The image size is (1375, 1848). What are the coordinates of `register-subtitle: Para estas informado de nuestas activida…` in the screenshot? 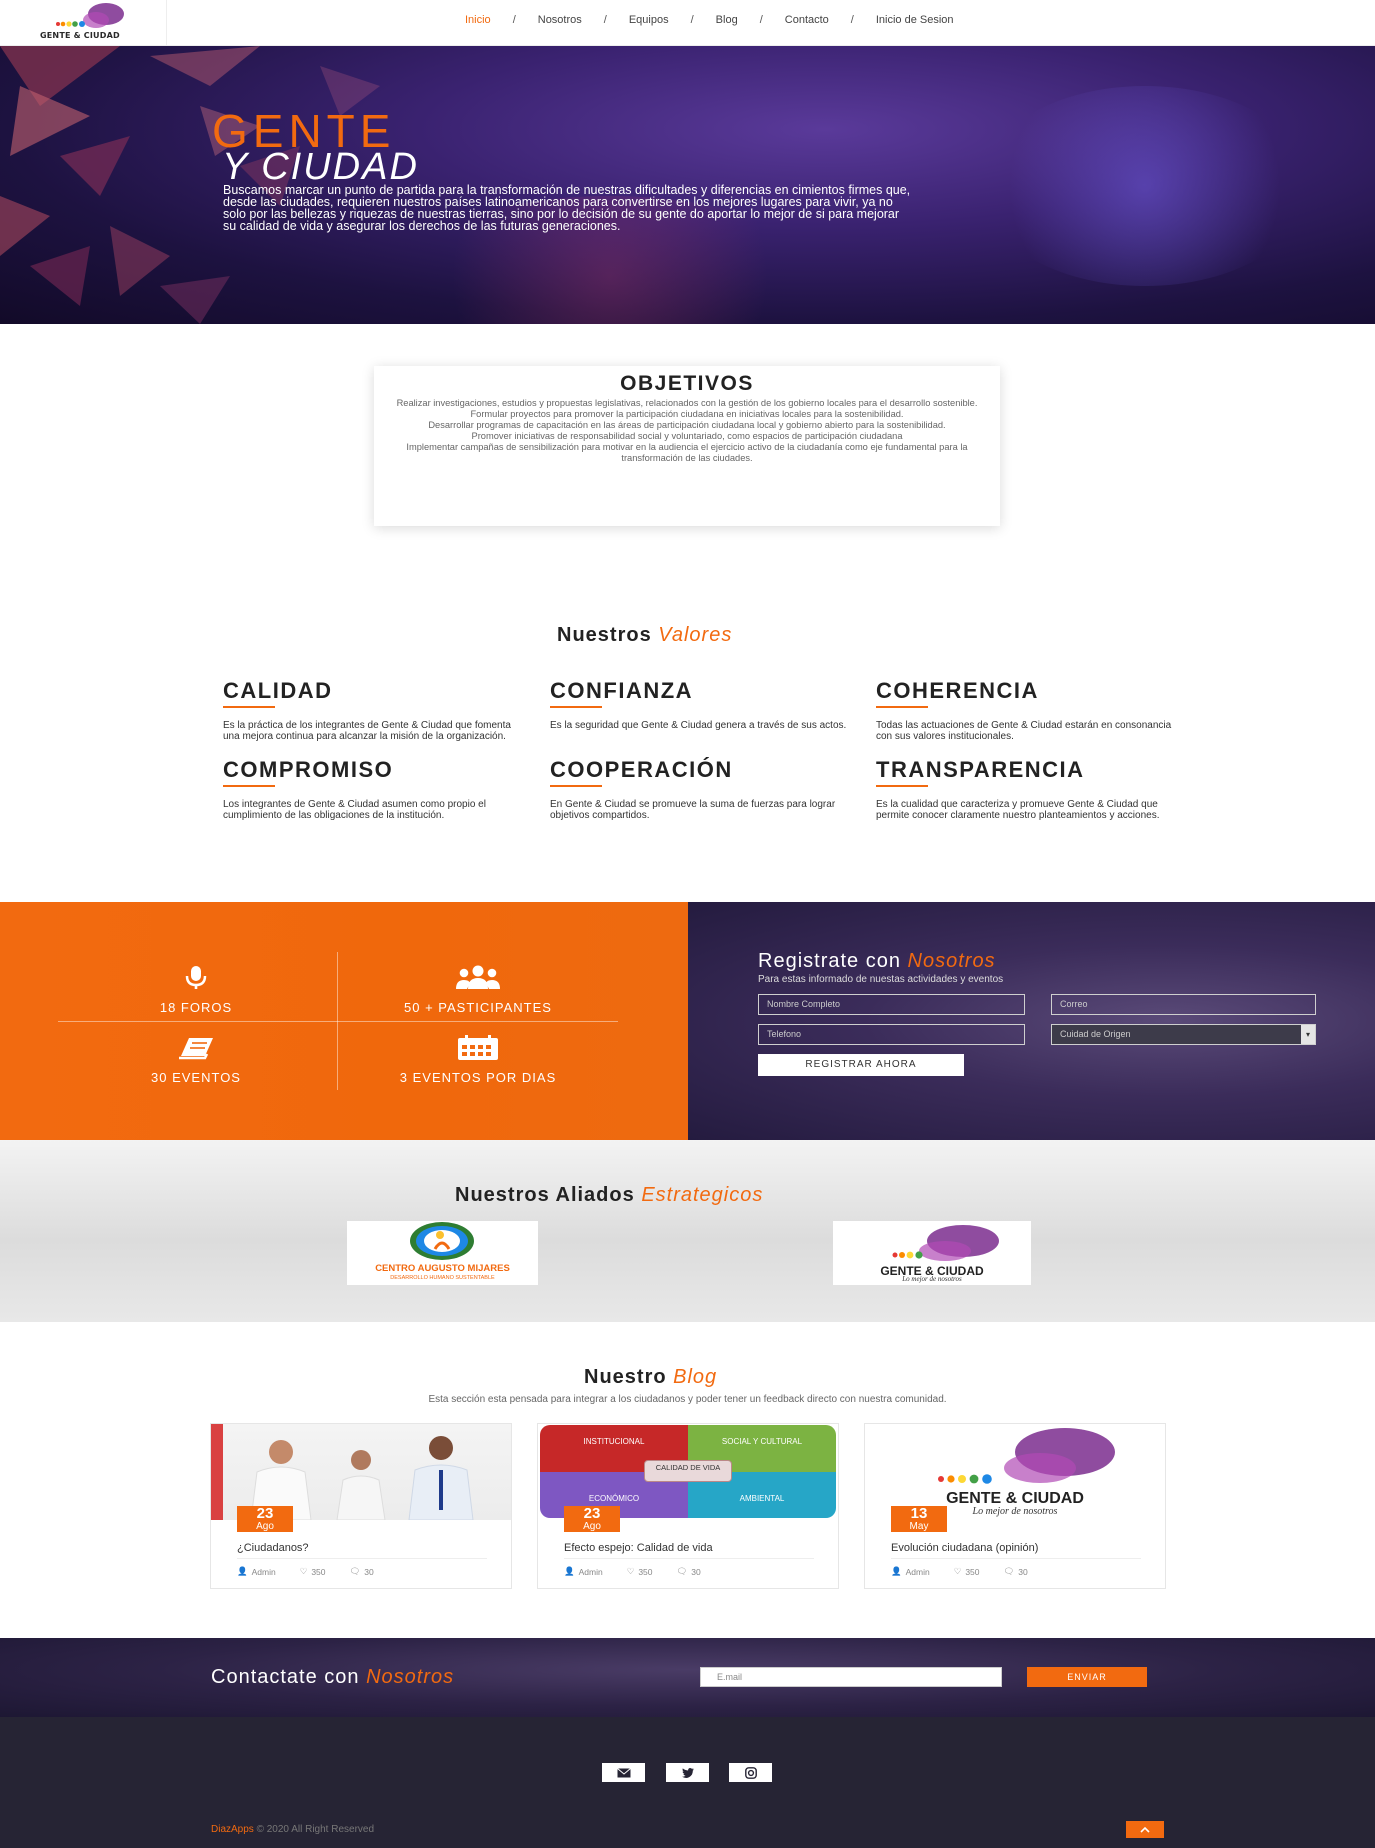 It's located at (881, 979).